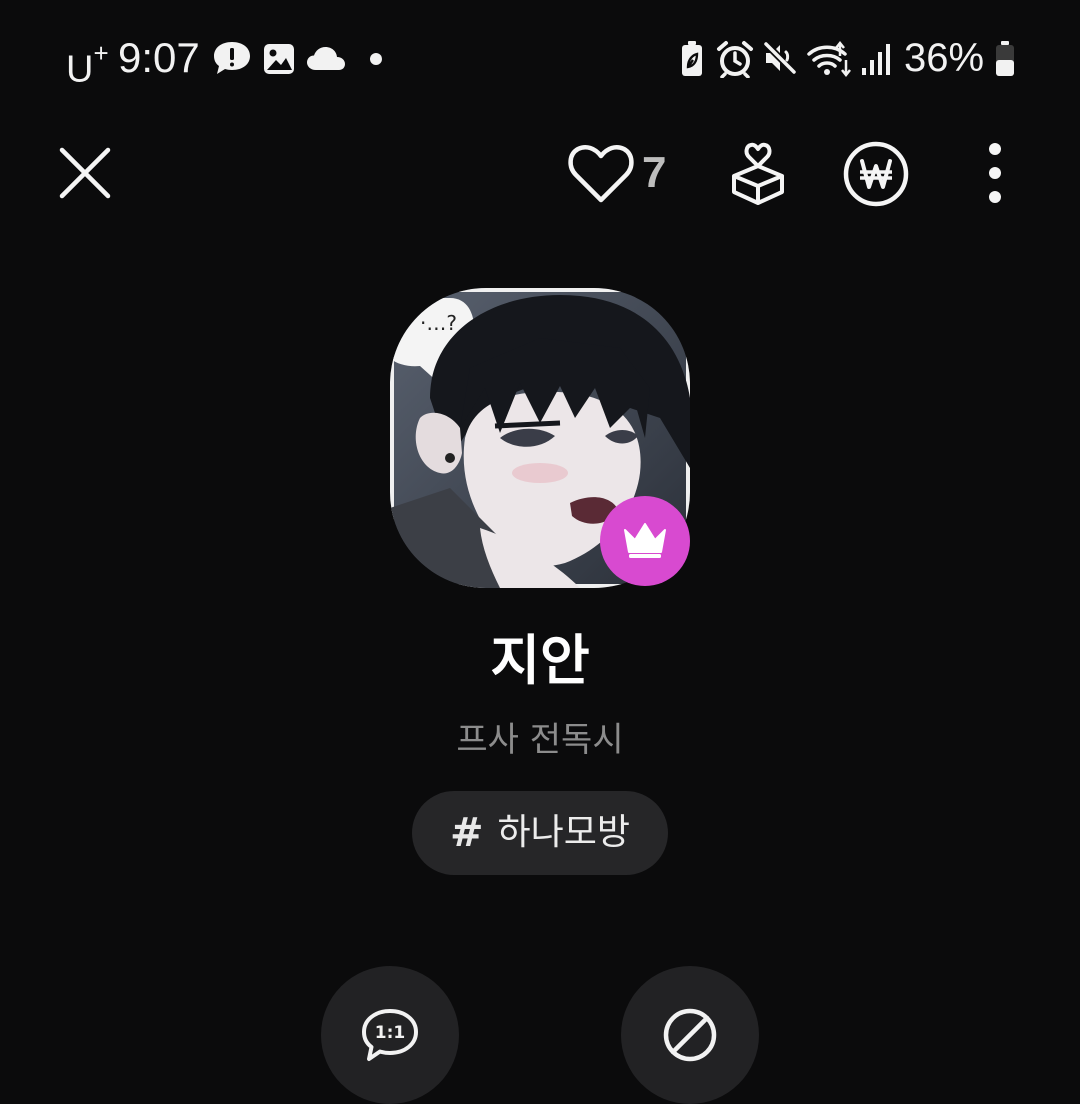 The width and height of the screenshot is (1080, 1104). I want to click on one-to-one-chat-icon: 1:1, so click(390, 1035).